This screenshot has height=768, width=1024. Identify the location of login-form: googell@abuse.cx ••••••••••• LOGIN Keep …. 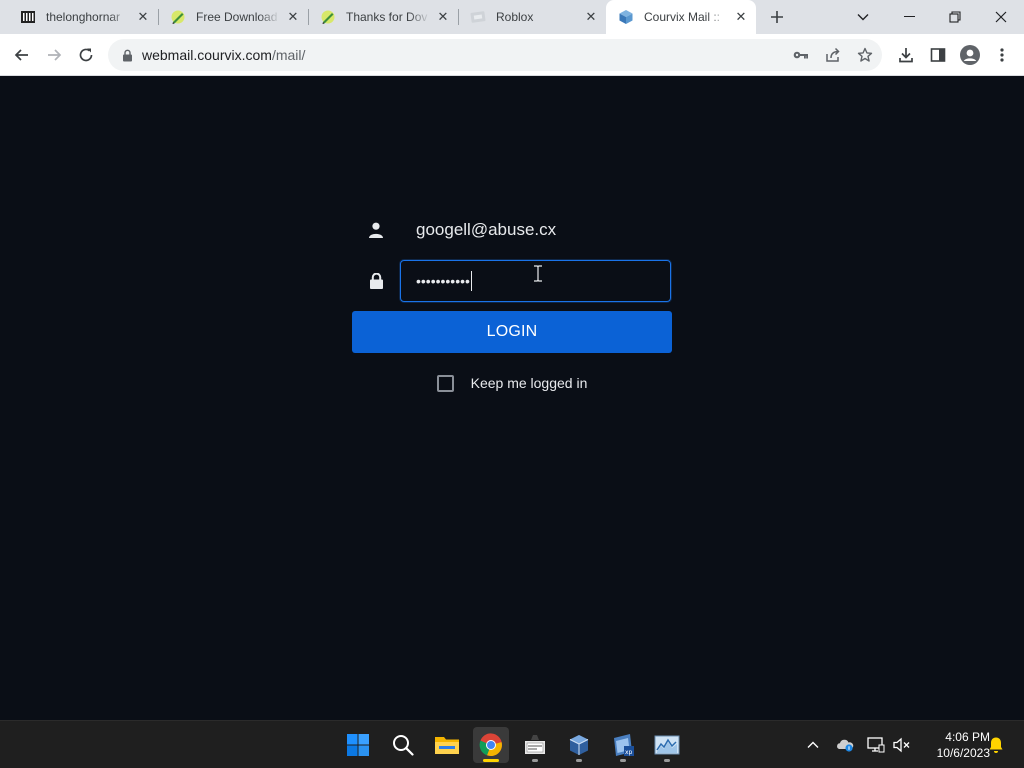
(512, 301).